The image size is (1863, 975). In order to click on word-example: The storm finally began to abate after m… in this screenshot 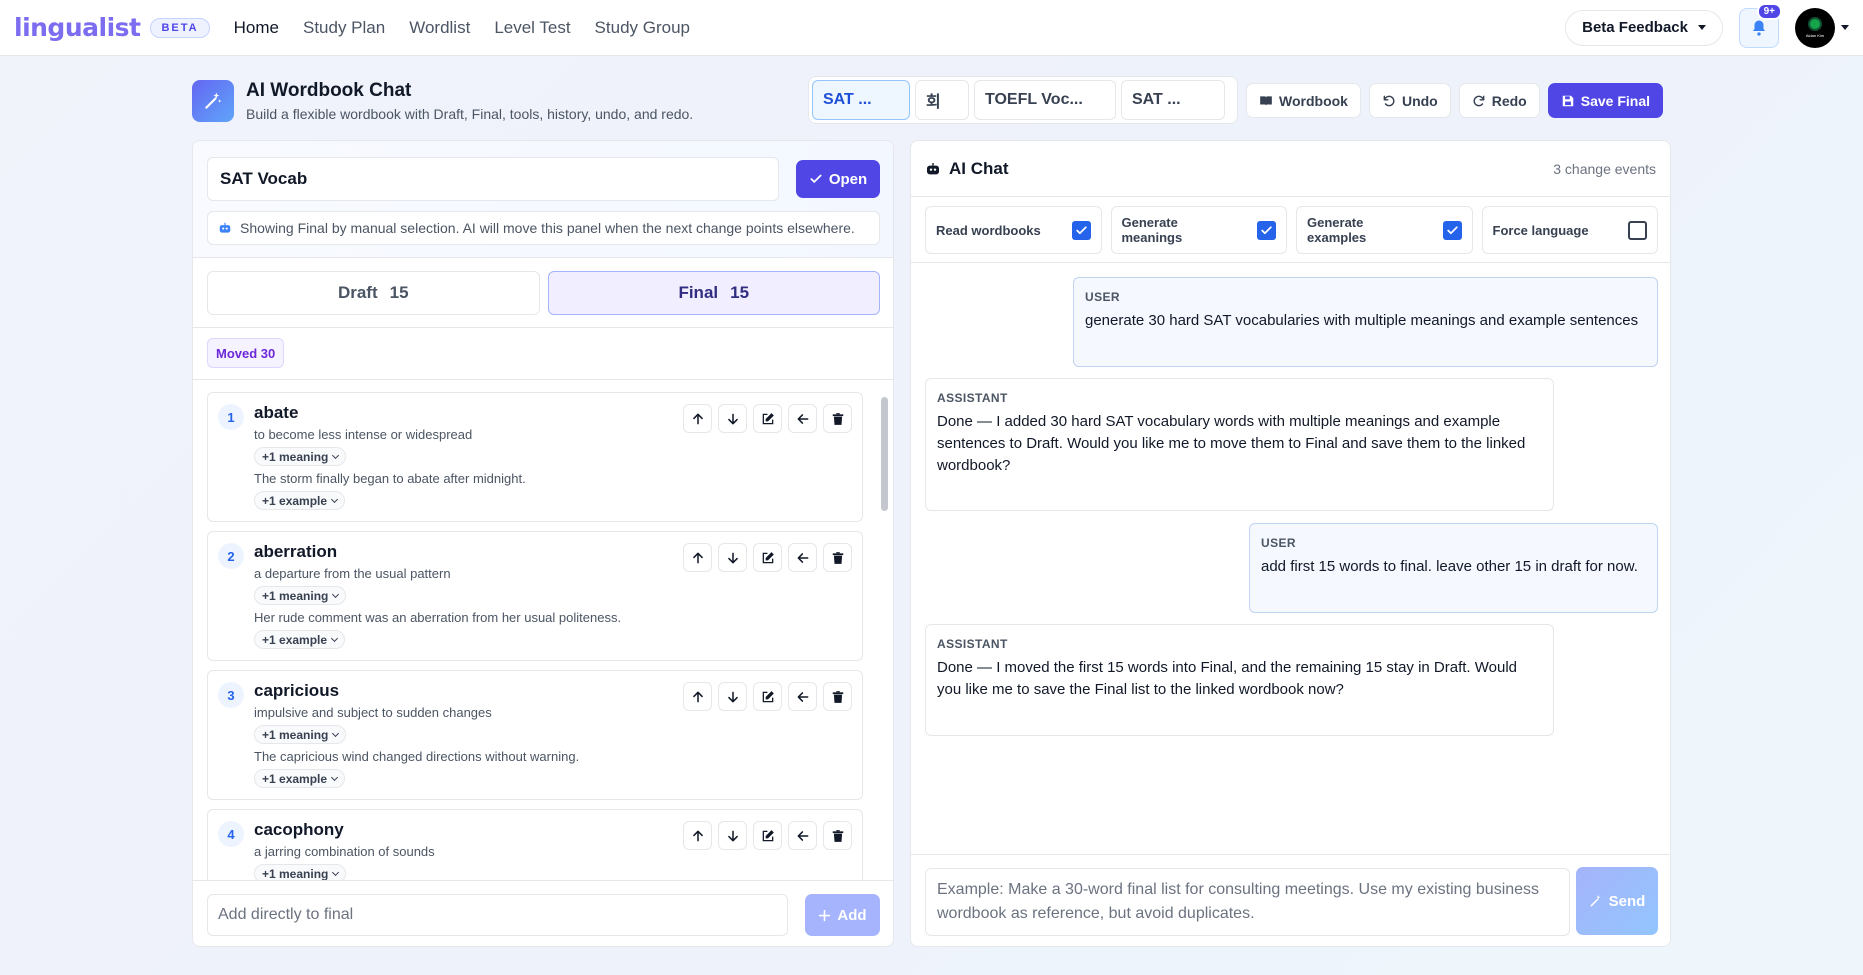, I will do `click(390, 478)`.